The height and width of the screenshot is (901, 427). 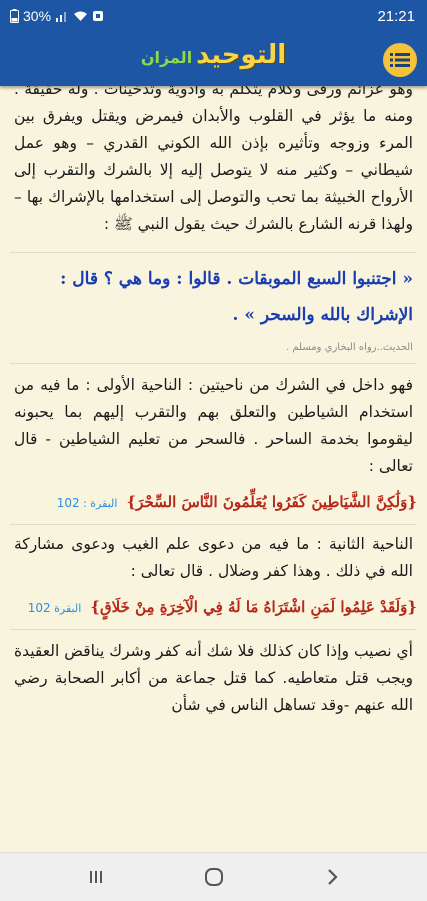 What do you see at coordinates (396, 16) in the screenshot?
I see `clock: 21:21` at bounding box center [396, 16].